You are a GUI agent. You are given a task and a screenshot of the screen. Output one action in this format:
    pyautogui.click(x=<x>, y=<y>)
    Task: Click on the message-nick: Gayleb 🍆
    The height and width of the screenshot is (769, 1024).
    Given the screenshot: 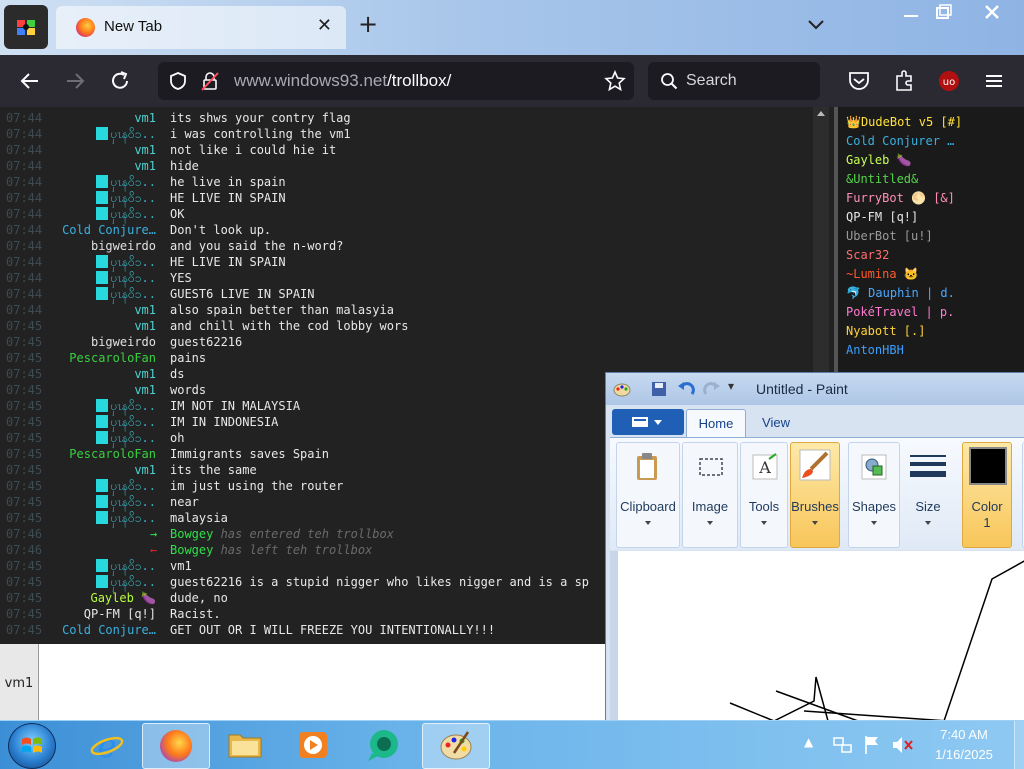 What is the action you would take?
    pyautogui.click(x=123, y=598)
    